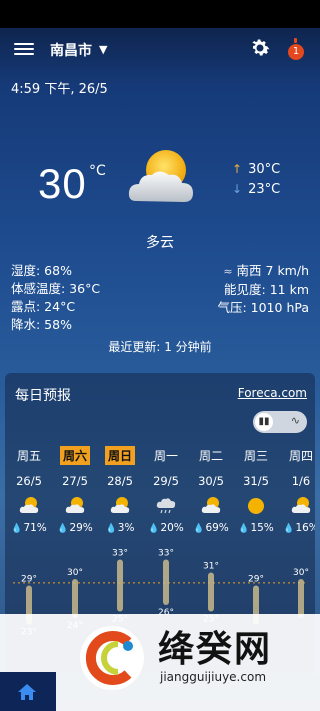  Describe the element at coordinates (120, 528) in the screenshot. I see `rain-chance: 💧3%` at that location.